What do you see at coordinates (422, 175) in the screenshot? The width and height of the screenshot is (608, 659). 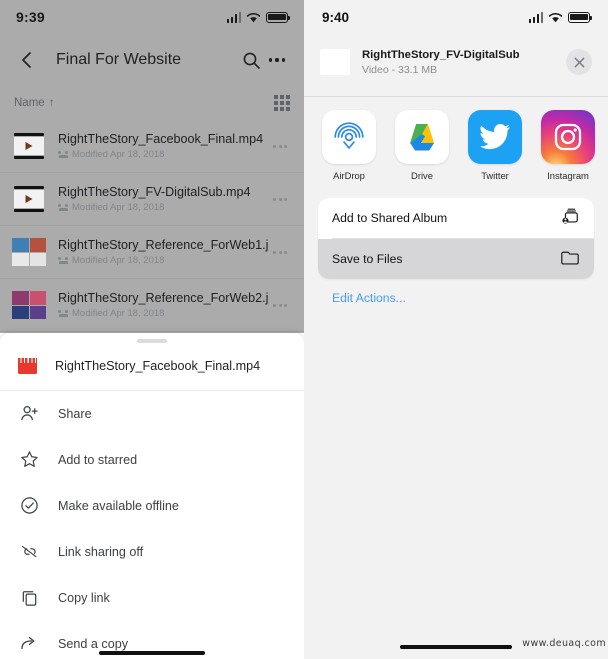 I see `share-target-label: Drive` at bounding box center [422, 175].